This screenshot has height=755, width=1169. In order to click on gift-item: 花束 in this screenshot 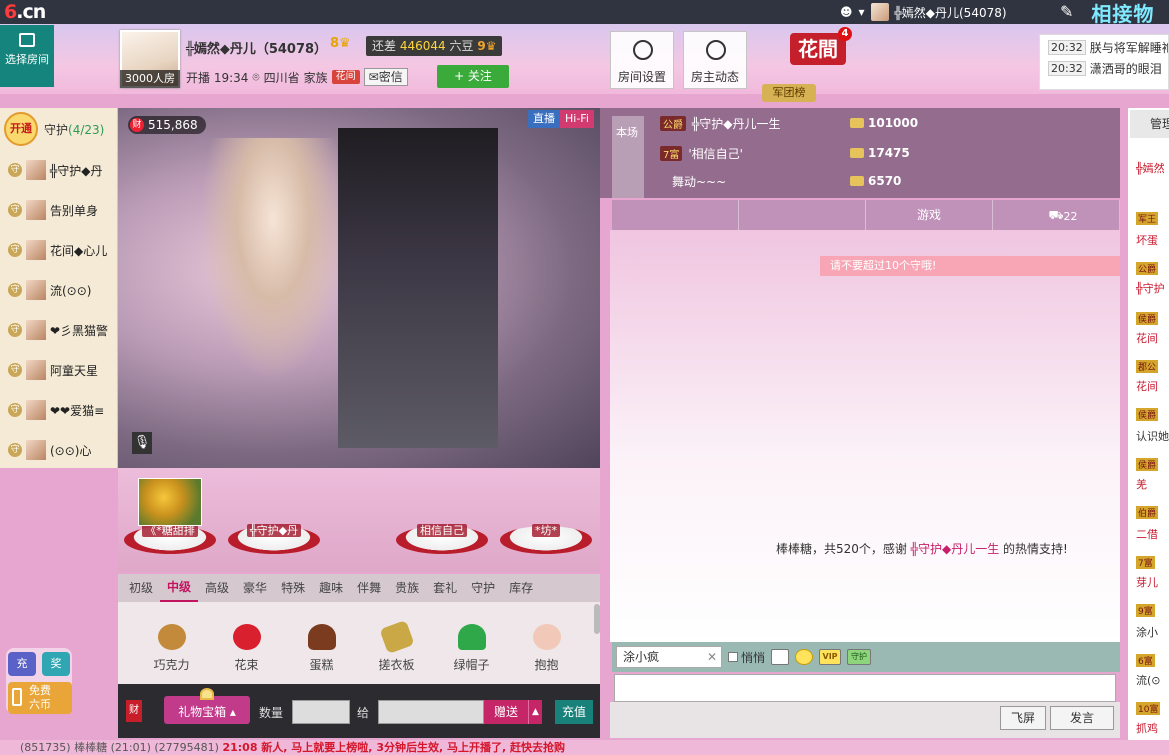, I will do `click(246, 643)`.